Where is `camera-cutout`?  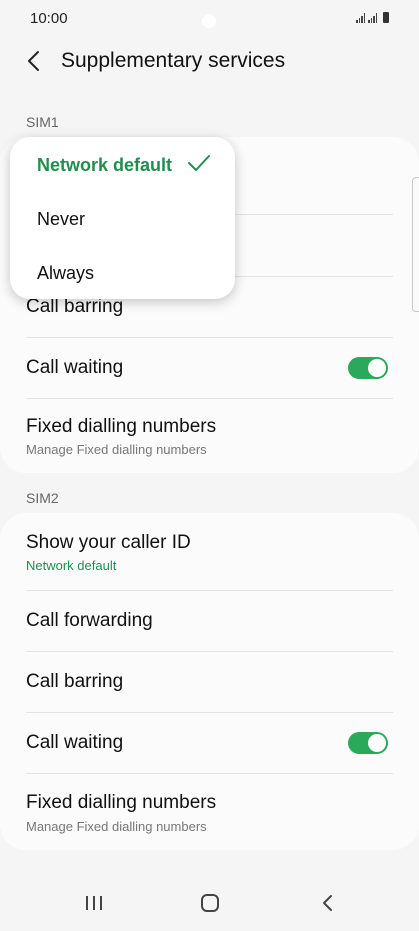
camera-cutout is located at coordinates (209, 21).